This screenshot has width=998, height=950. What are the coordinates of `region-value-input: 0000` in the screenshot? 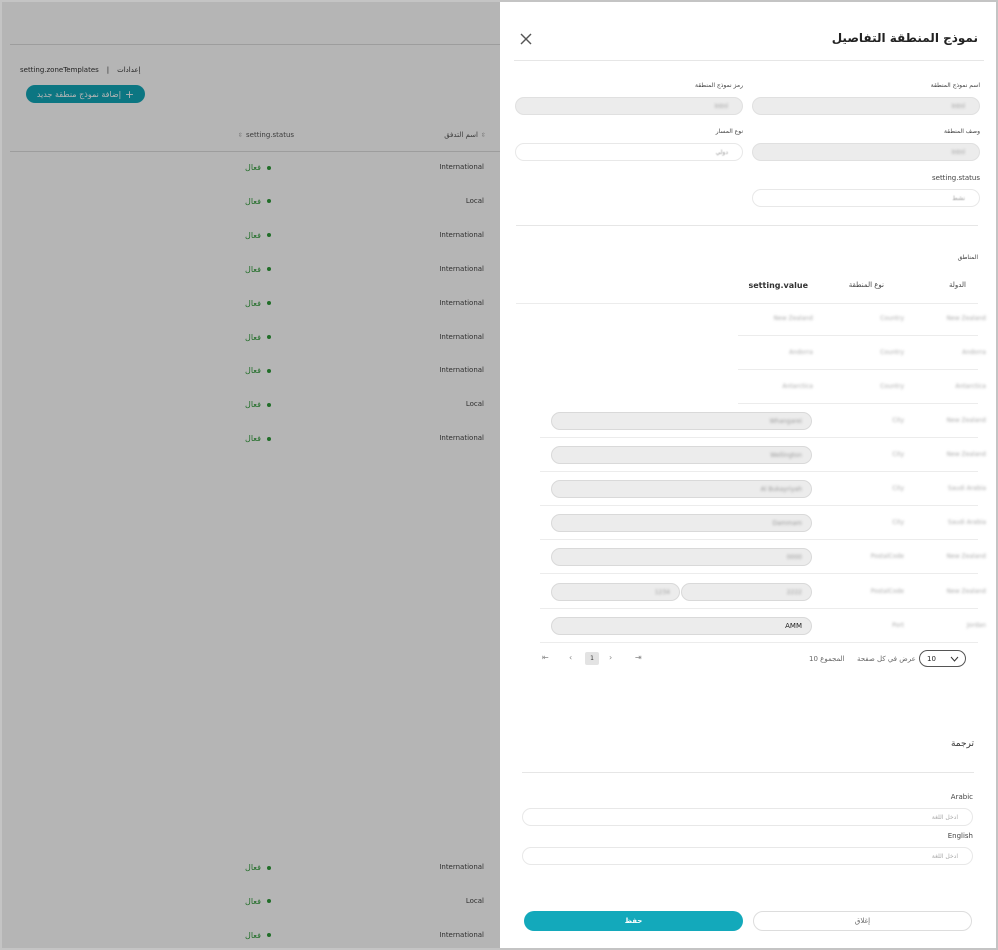 It's located at (681, 557).